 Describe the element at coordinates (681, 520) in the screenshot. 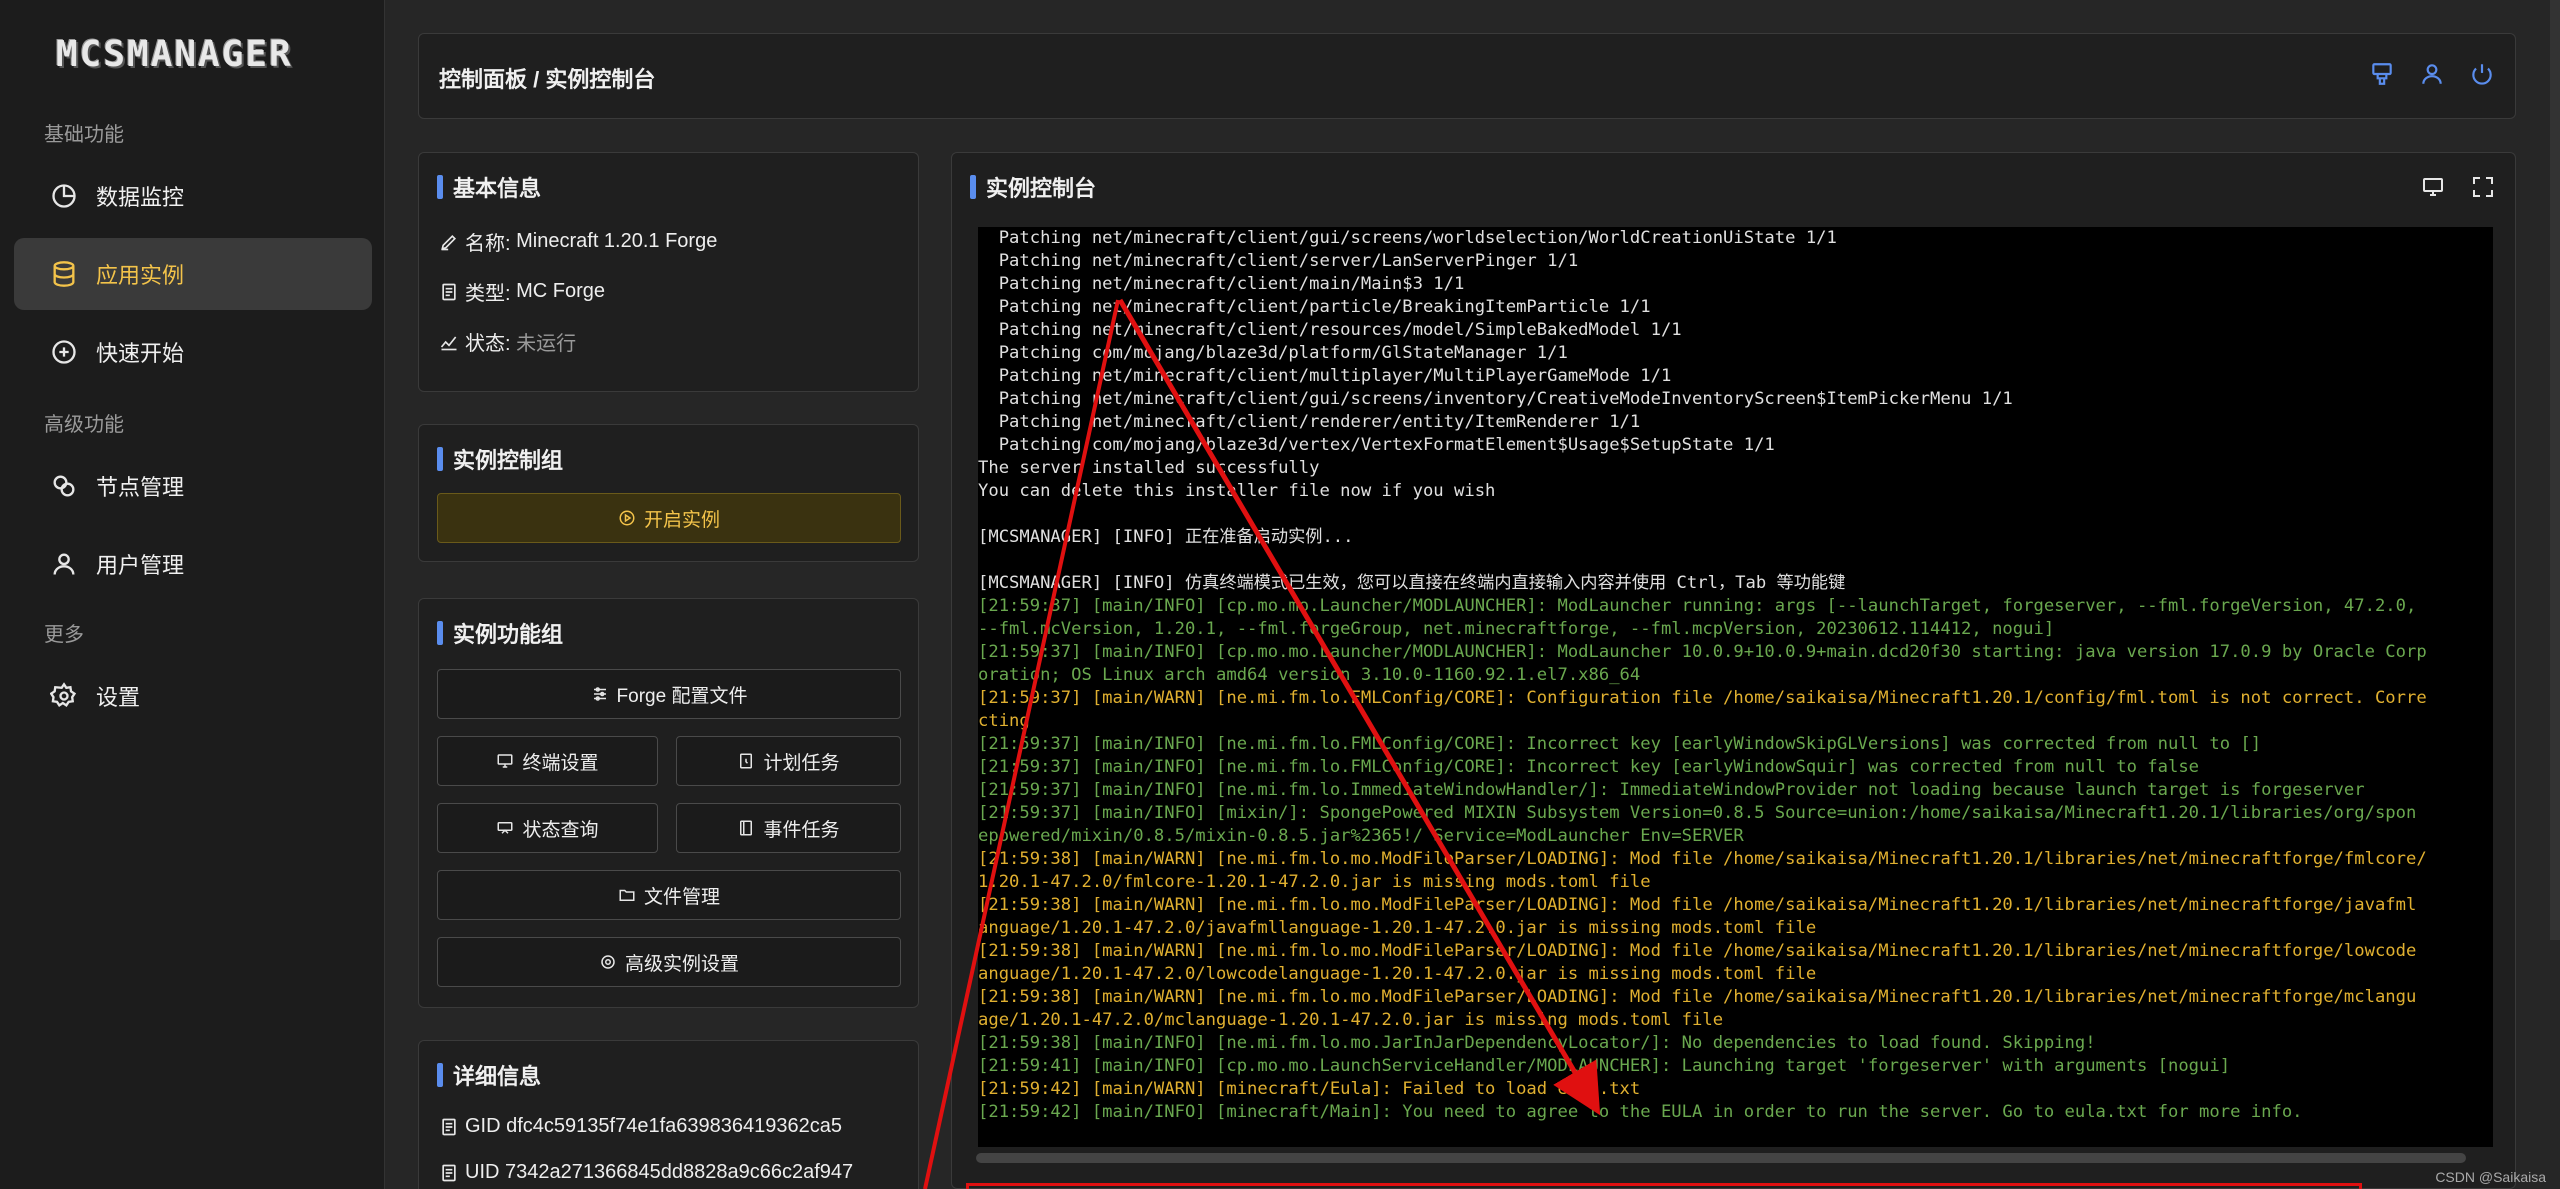

I see `button-label: 开启实例` at that location.